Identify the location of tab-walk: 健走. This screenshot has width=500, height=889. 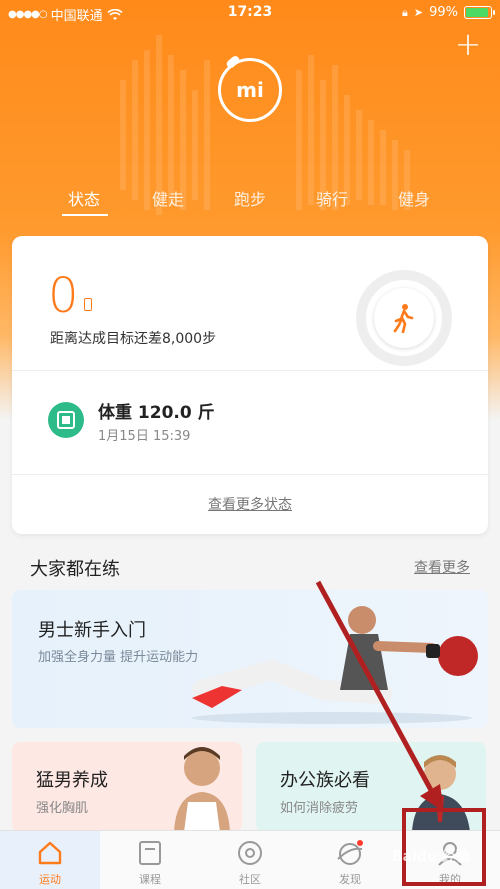
(168, 198).